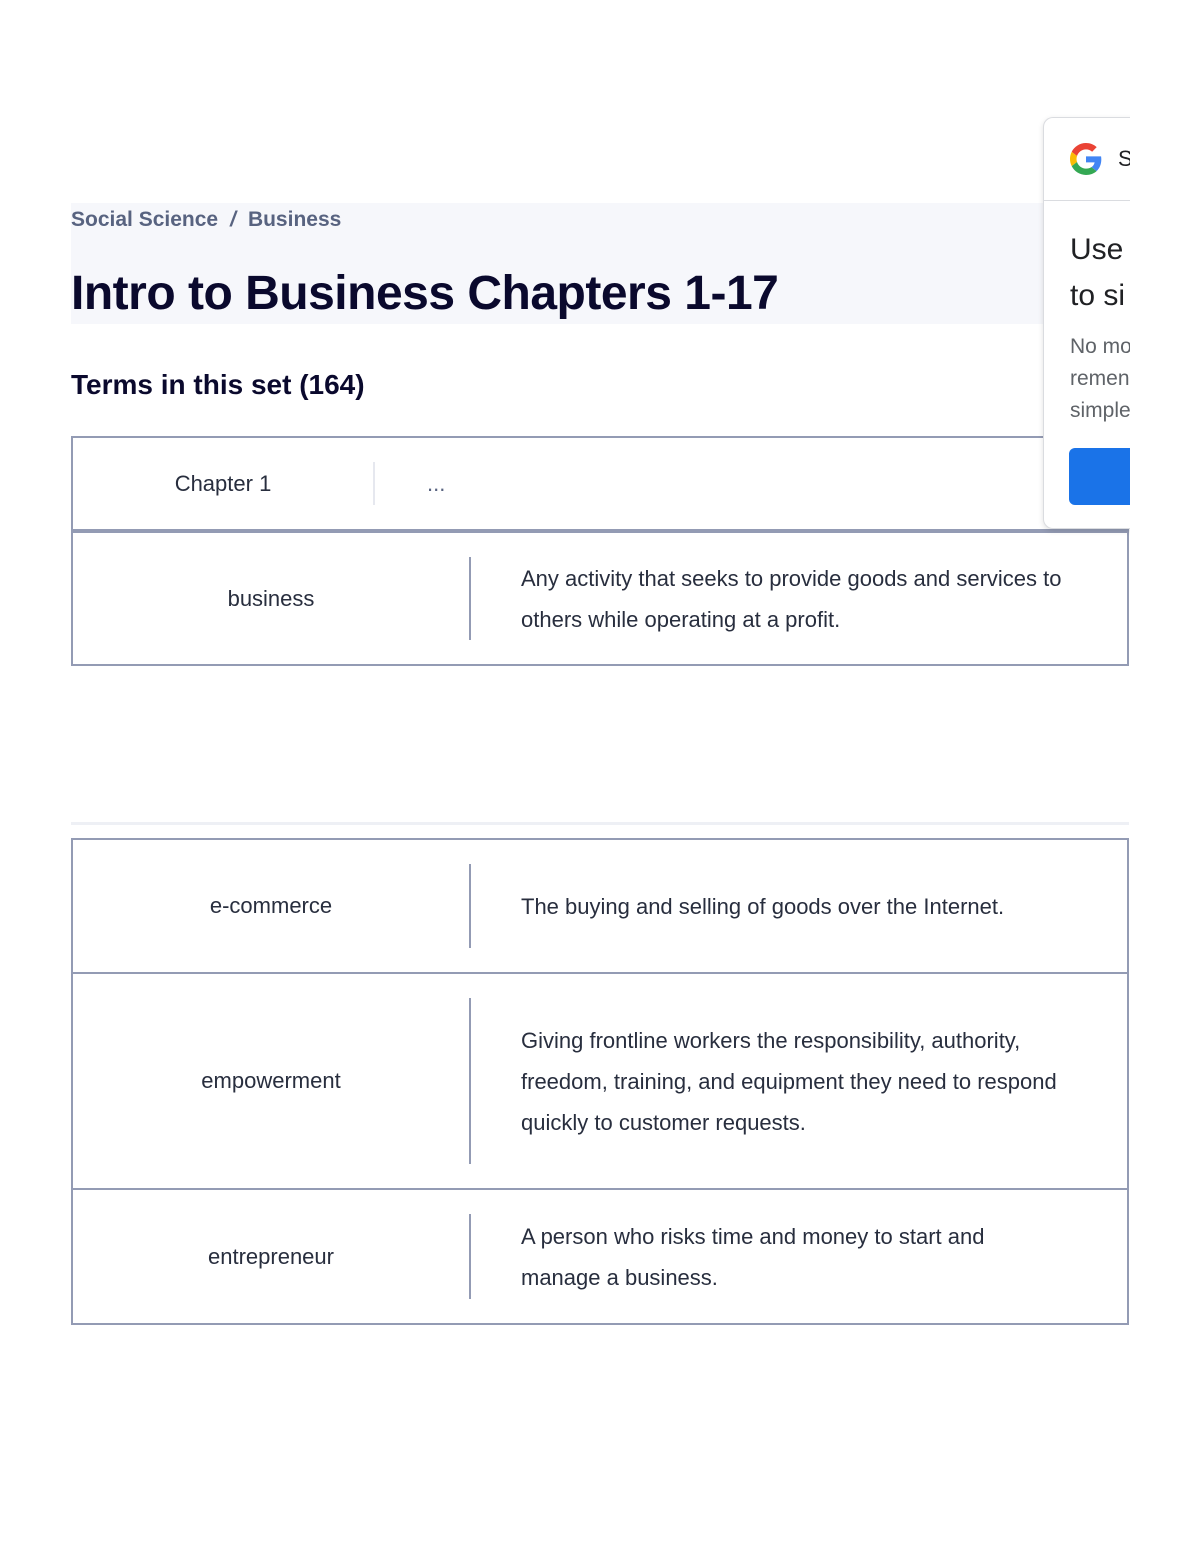 The width and height of the screenshot is (1200, 1553). What do you see at coordinates (294, 220) in the screenshot?
I see `breadcrumb-business: Business` at bounding box center [294, 220].